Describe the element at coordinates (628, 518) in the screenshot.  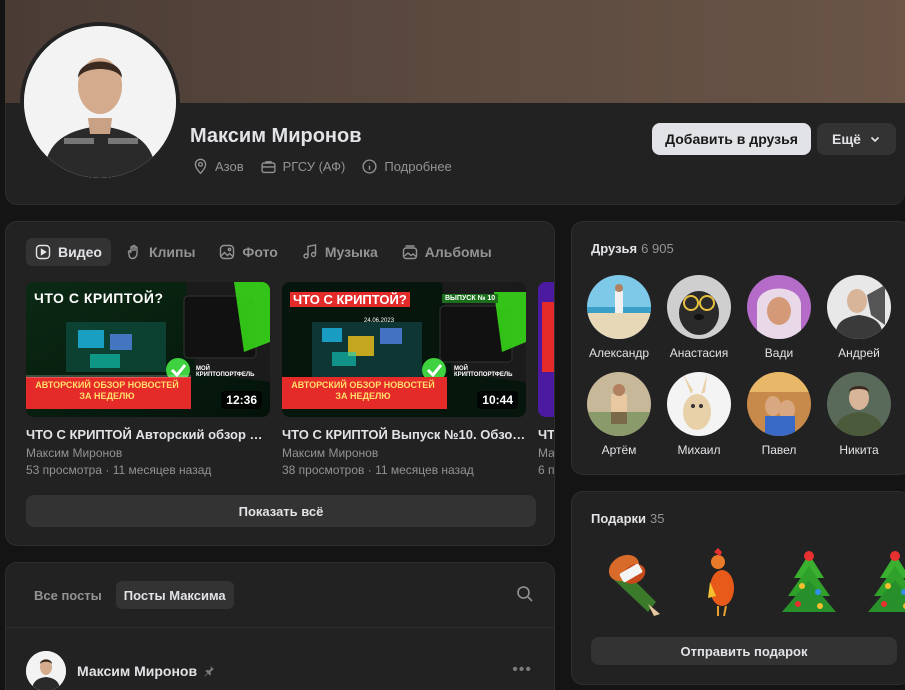
I see `gifts-title: Подарки 35` at that location.